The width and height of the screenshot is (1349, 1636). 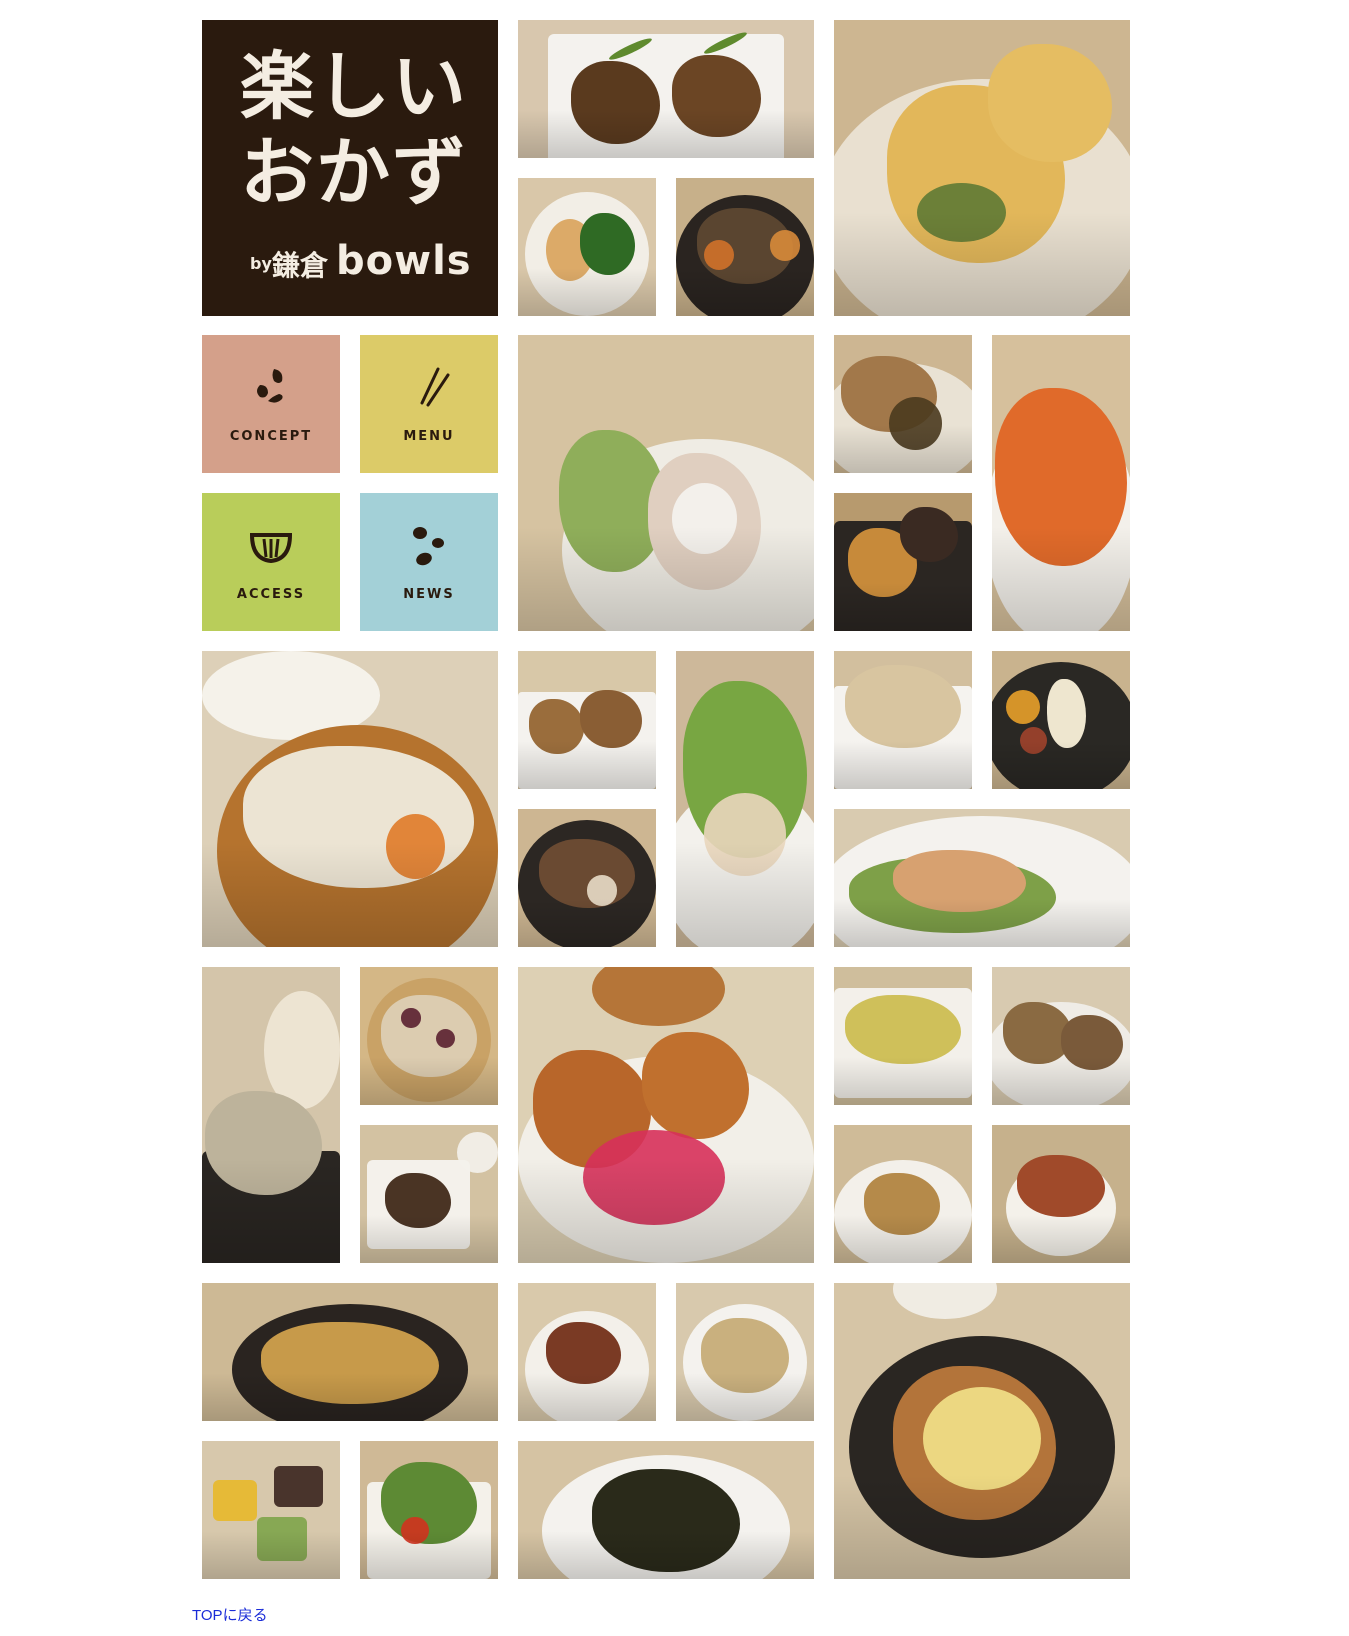 I want to click on nav-access-button: ACCESS, so click(x=271, y=562).